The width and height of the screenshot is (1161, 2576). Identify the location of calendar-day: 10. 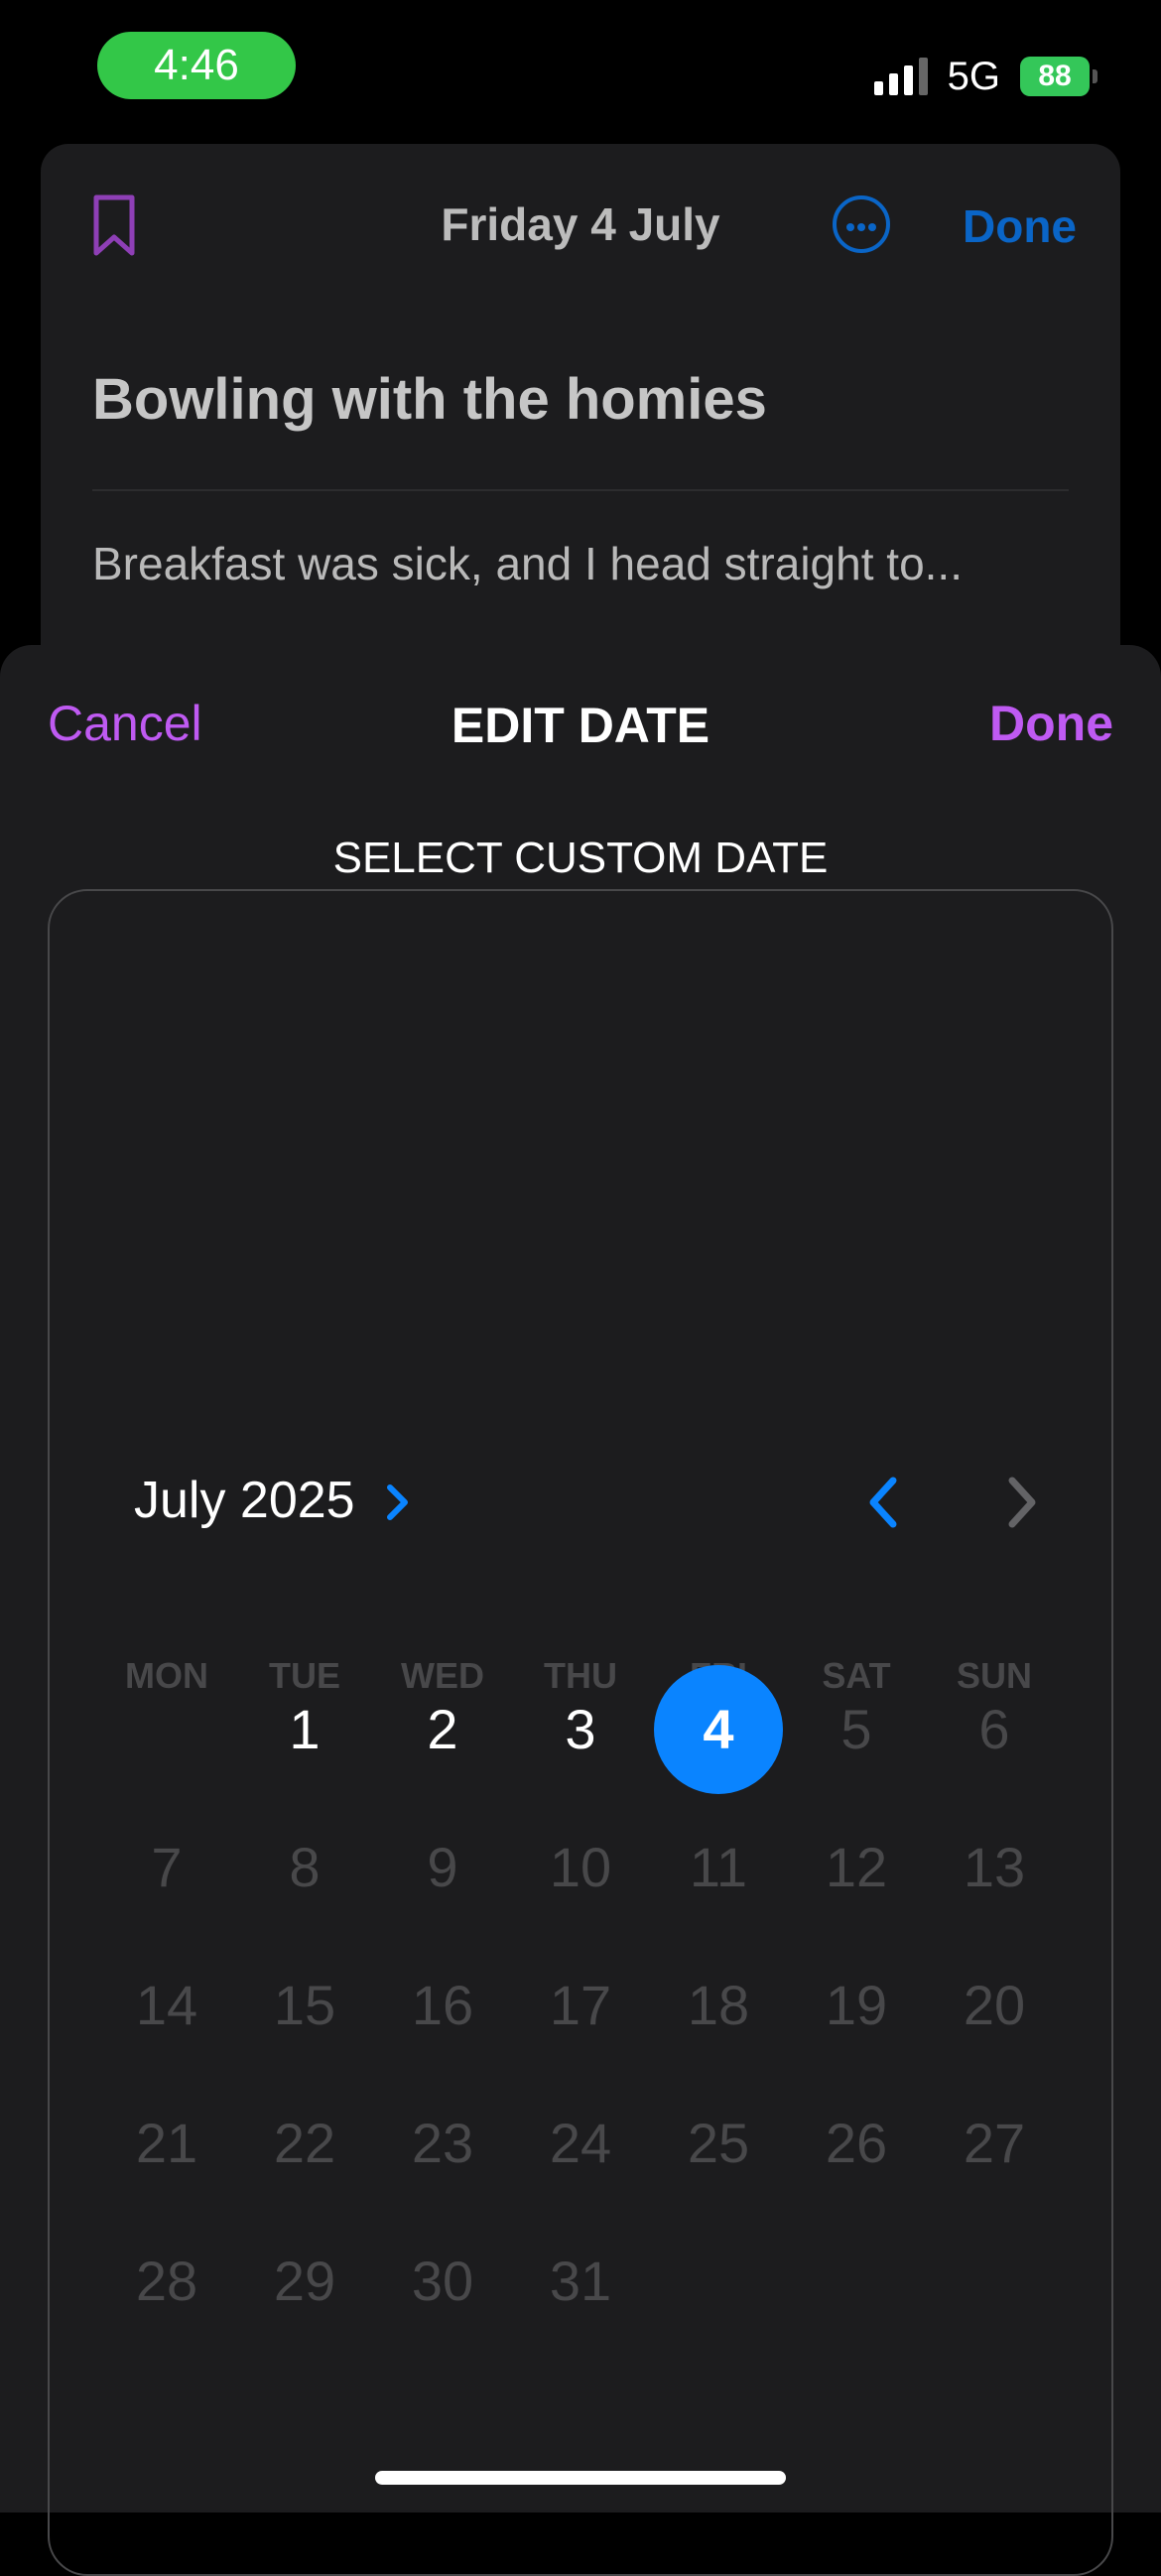
(580, 1867).